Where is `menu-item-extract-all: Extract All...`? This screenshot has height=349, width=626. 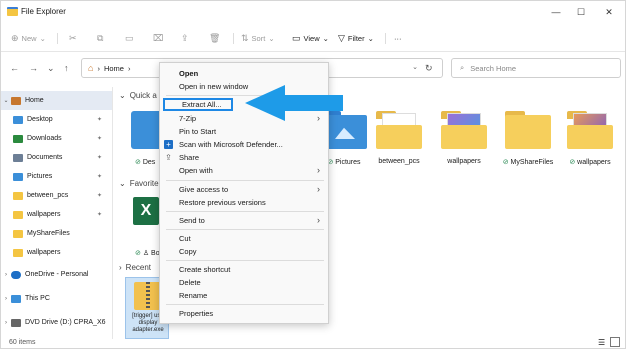
menu-item-extract-all: Extract All... is located at coordinates (198, 104).